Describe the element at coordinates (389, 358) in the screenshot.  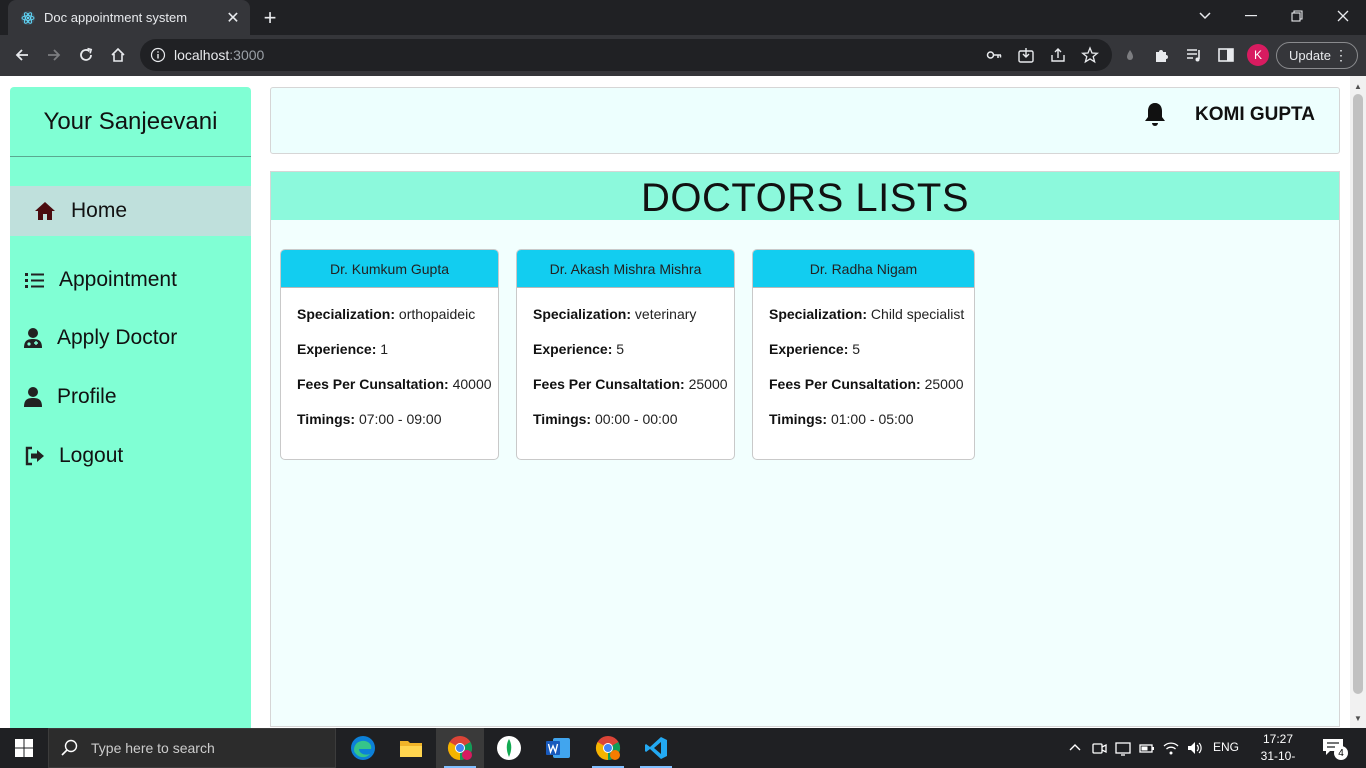
I see `experience-row: Experience: 1` at that location.